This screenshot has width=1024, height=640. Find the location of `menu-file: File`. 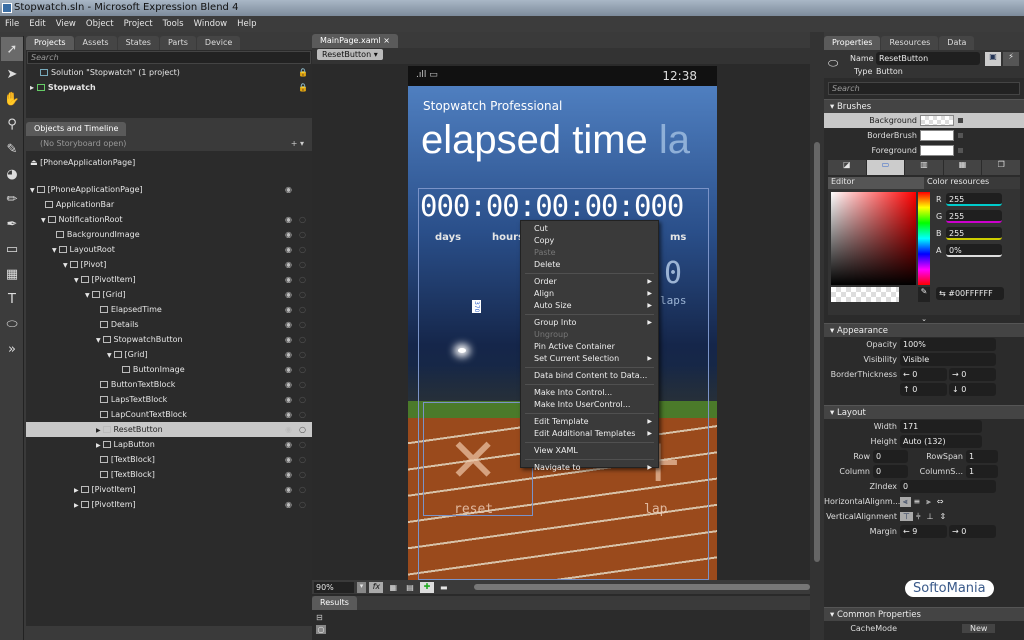

menu-file: File is located at coordinates (12, 24).